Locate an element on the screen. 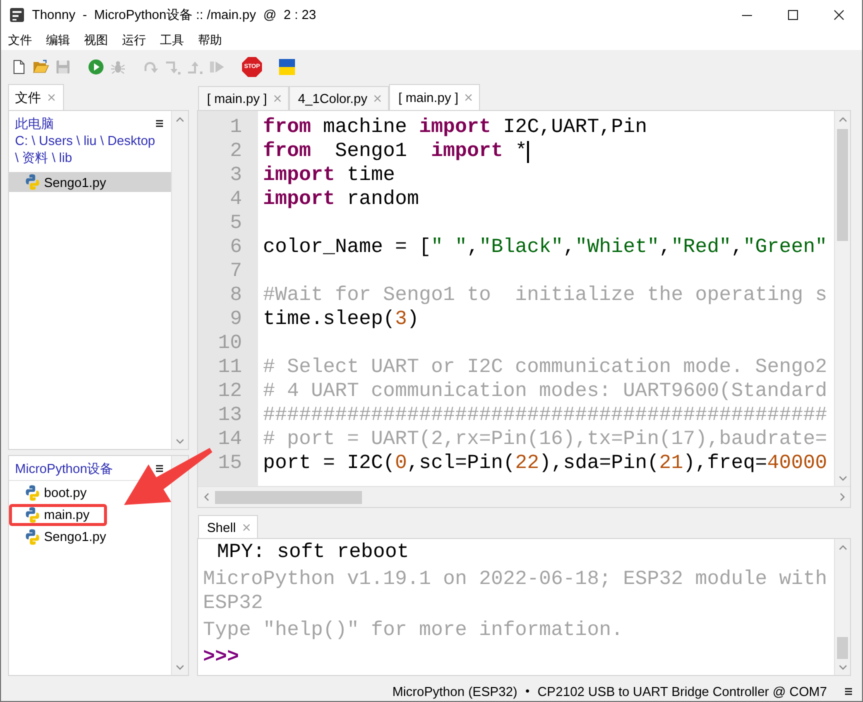 The image size is (863, 702). line-number: 10 is located at coordinates (229, 344).